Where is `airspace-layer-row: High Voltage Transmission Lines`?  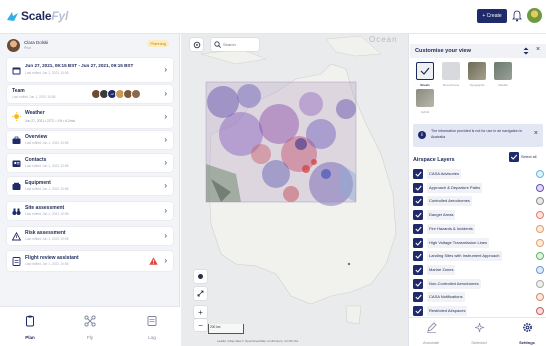
airspace-layer-row: High Voltage Transmission Lines is located at coordinates (478, 243).